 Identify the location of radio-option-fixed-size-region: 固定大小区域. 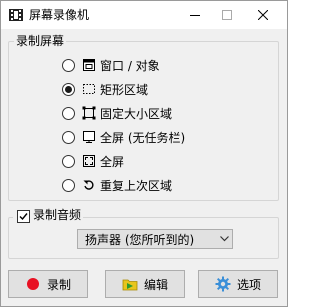
(117, 113).